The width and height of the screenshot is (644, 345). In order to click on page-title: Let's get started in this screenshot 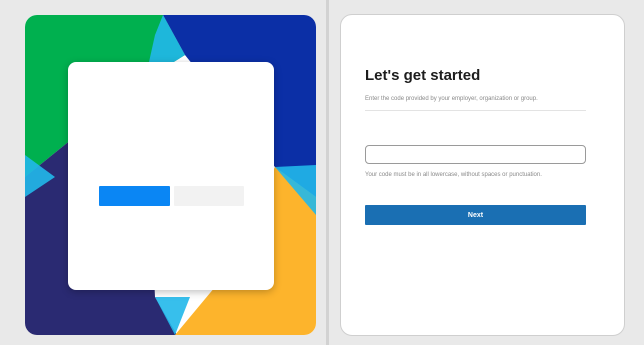, I will do `click(423, 75)`.